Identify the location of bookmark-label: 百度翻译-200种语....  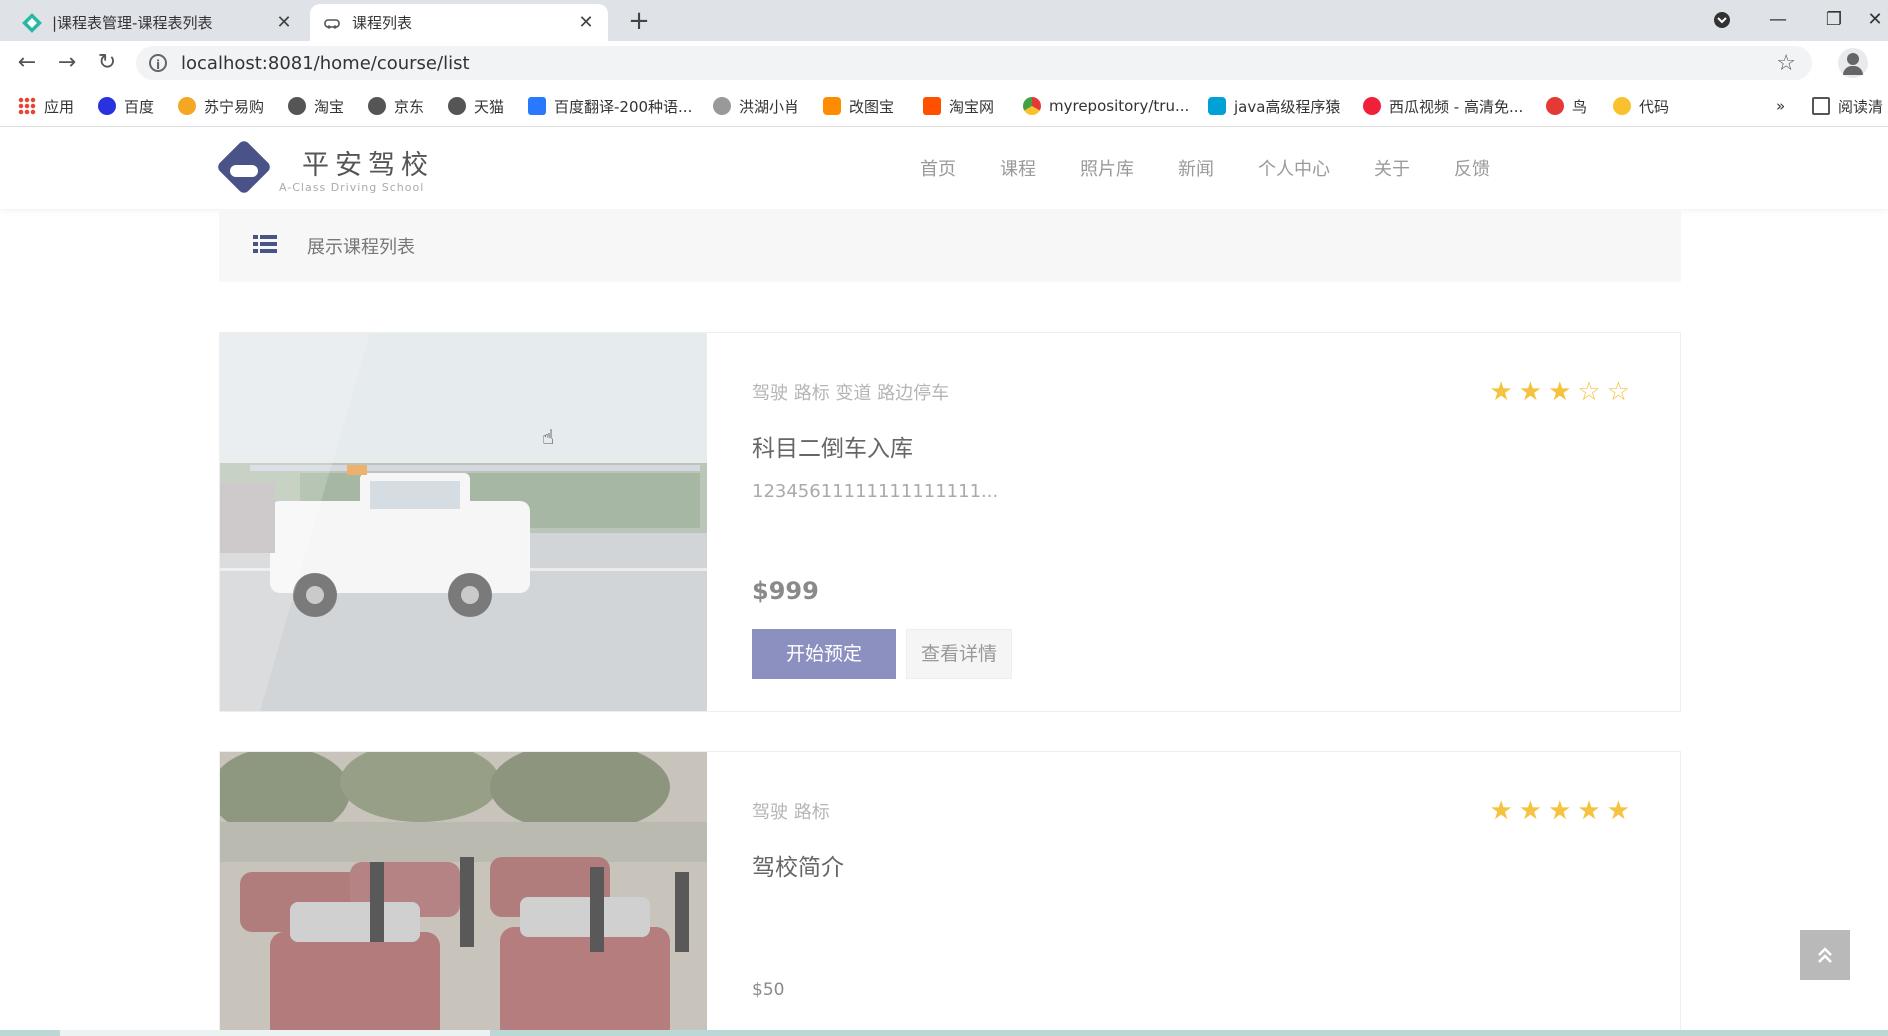
(623, 106).